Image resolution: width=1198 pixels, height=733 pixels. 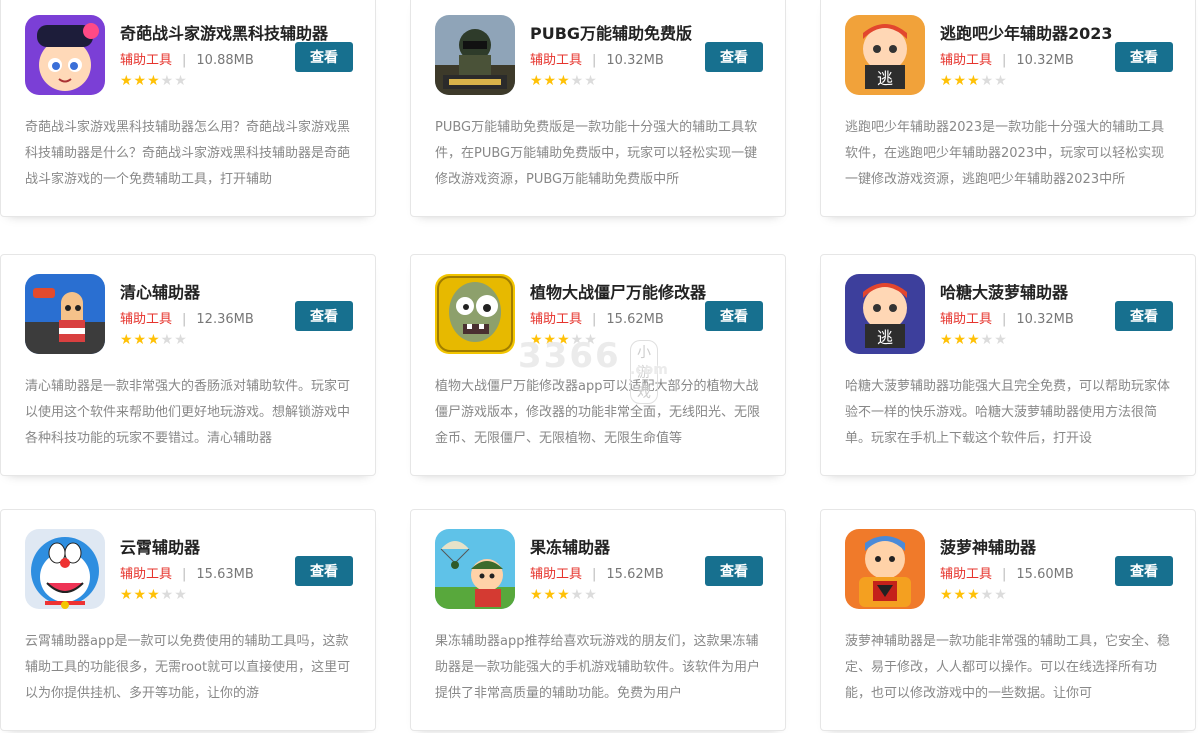 What do you see at coordinates (224, 32) in the screenshot?
I see `app-title: 奇葩战斗家游戏黑科技辅助器` at bounding box center [224, 32].